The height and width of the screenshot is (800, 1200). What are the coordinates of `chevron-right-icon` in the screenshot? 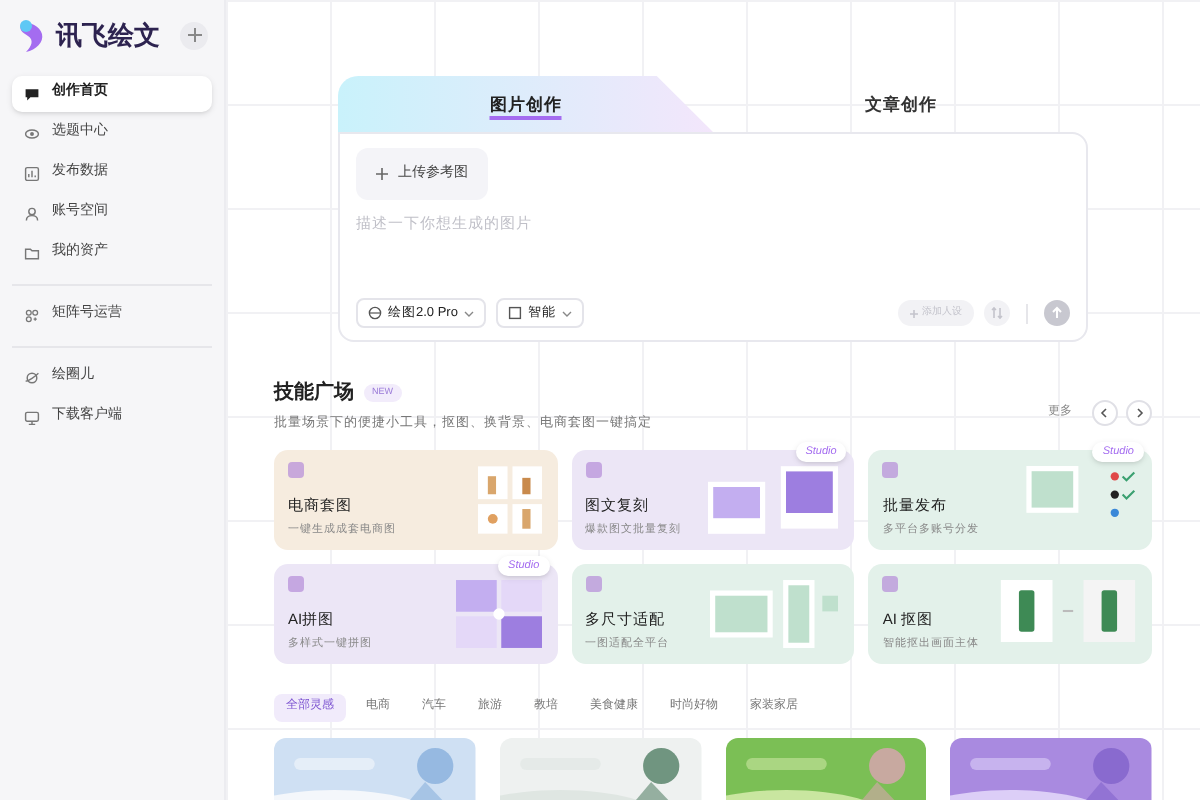 It's located at (1139, 412).